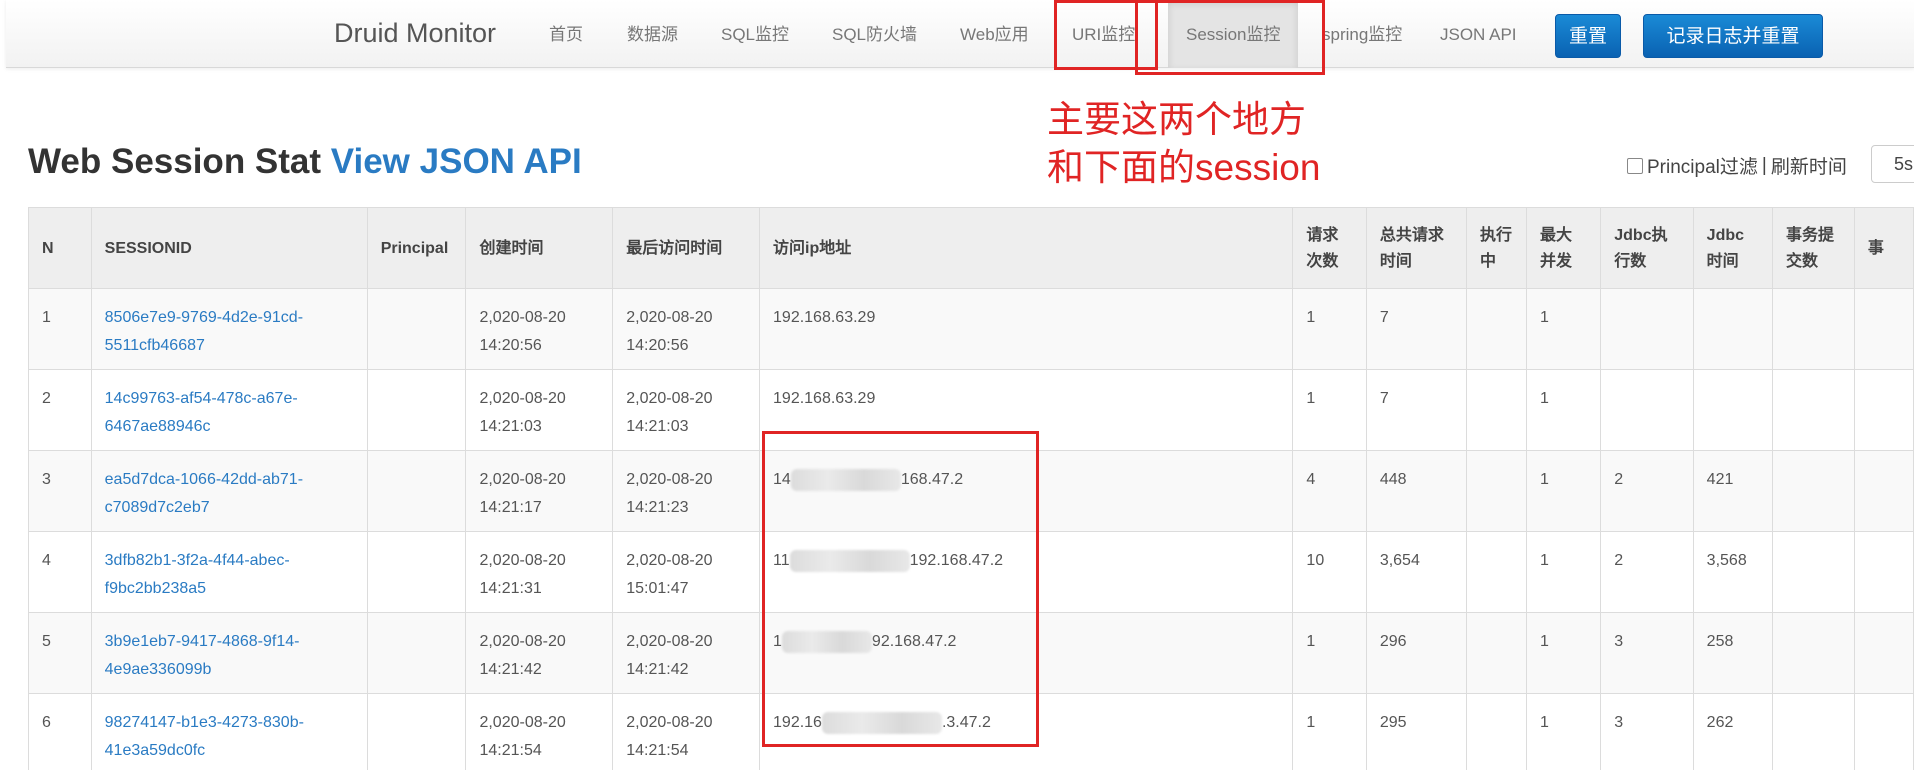 The width and height of the screenshot is (1914, 770). I want to click on annotation-note: 主要这两个地方 和下面的session, so click(1183, 144).